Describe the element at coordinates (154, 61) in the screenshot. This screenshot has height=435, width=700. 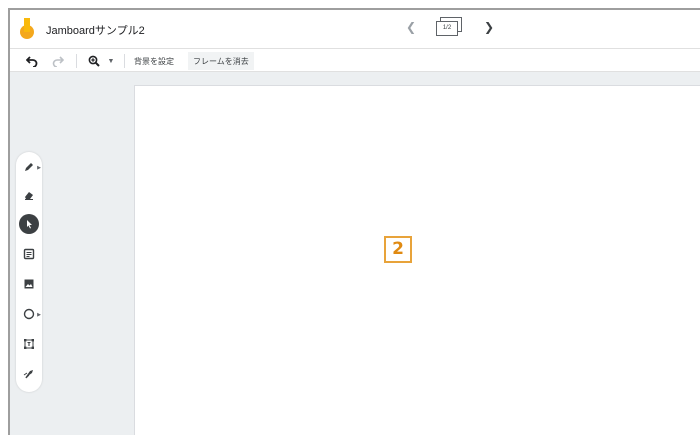
I see `set-background-button: 背景を設定` at that location.